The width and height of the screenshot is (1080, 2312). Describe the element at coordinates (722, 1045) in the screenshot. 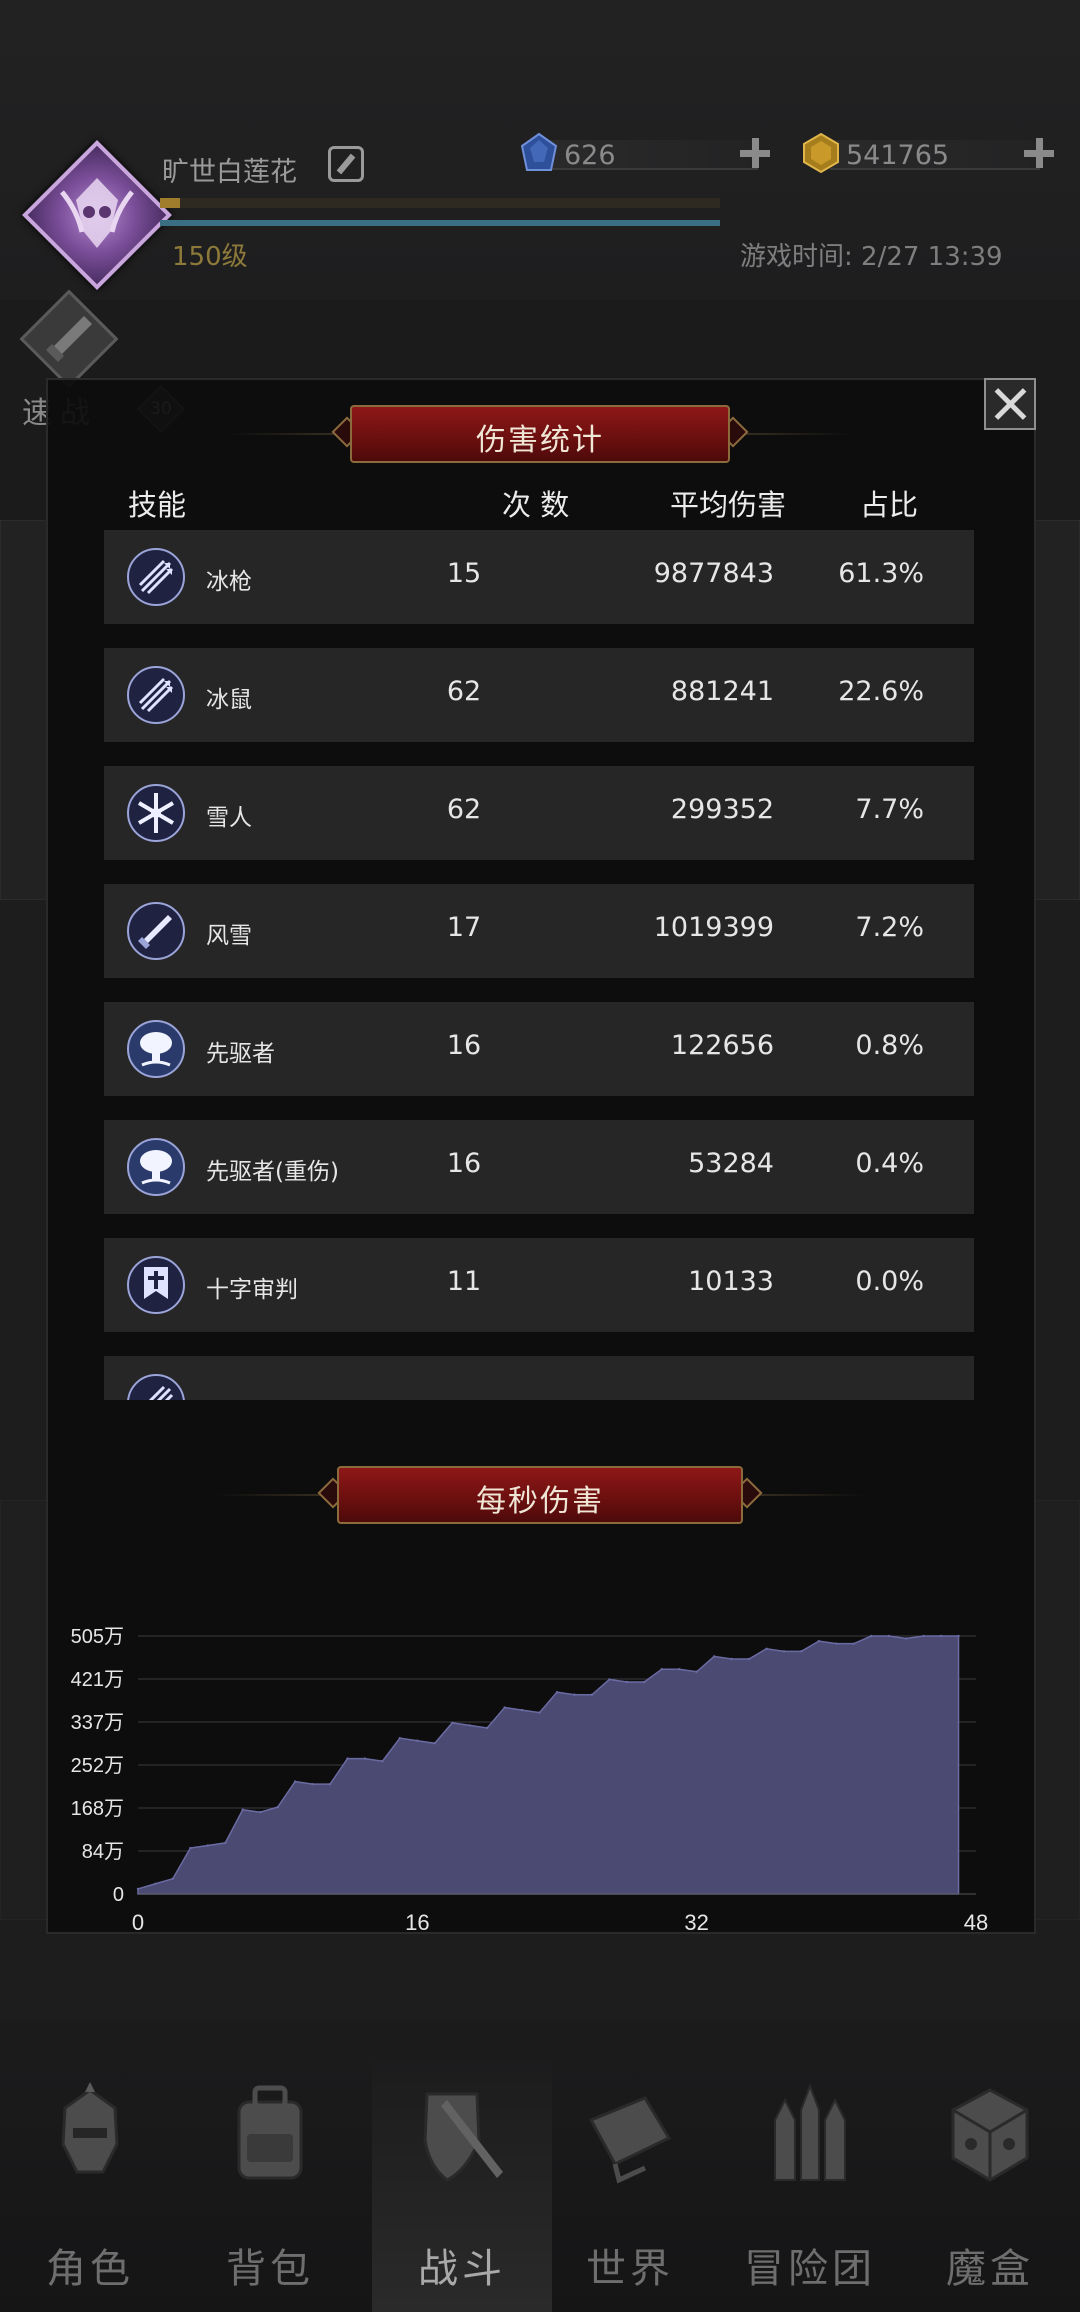

I see `skill-avg-damage: 122656` at that location.